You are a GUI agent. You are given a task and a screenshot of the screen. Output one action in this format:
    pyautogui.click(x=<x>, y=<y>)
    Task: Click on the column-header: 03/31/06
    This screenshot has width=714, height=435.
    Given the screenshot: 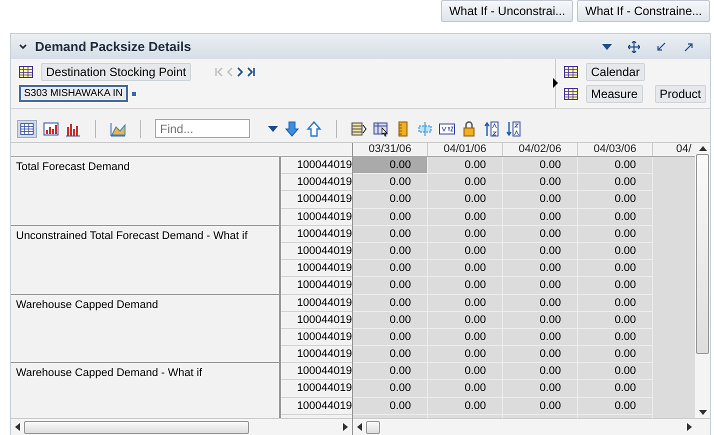 What is the action you would take?
    pyautogui.click(x=390, y=149)
    